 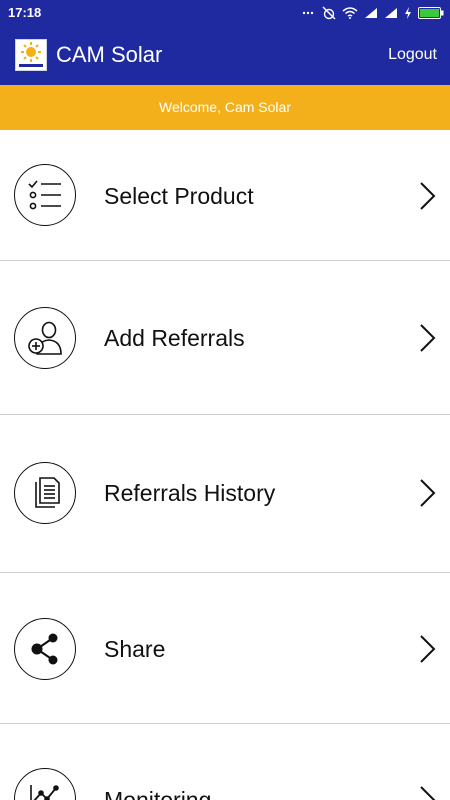 What do you see at coordinates (45, 784) in the screenshot?
I see `line-chart-icon` at bounding box center [45, 784].